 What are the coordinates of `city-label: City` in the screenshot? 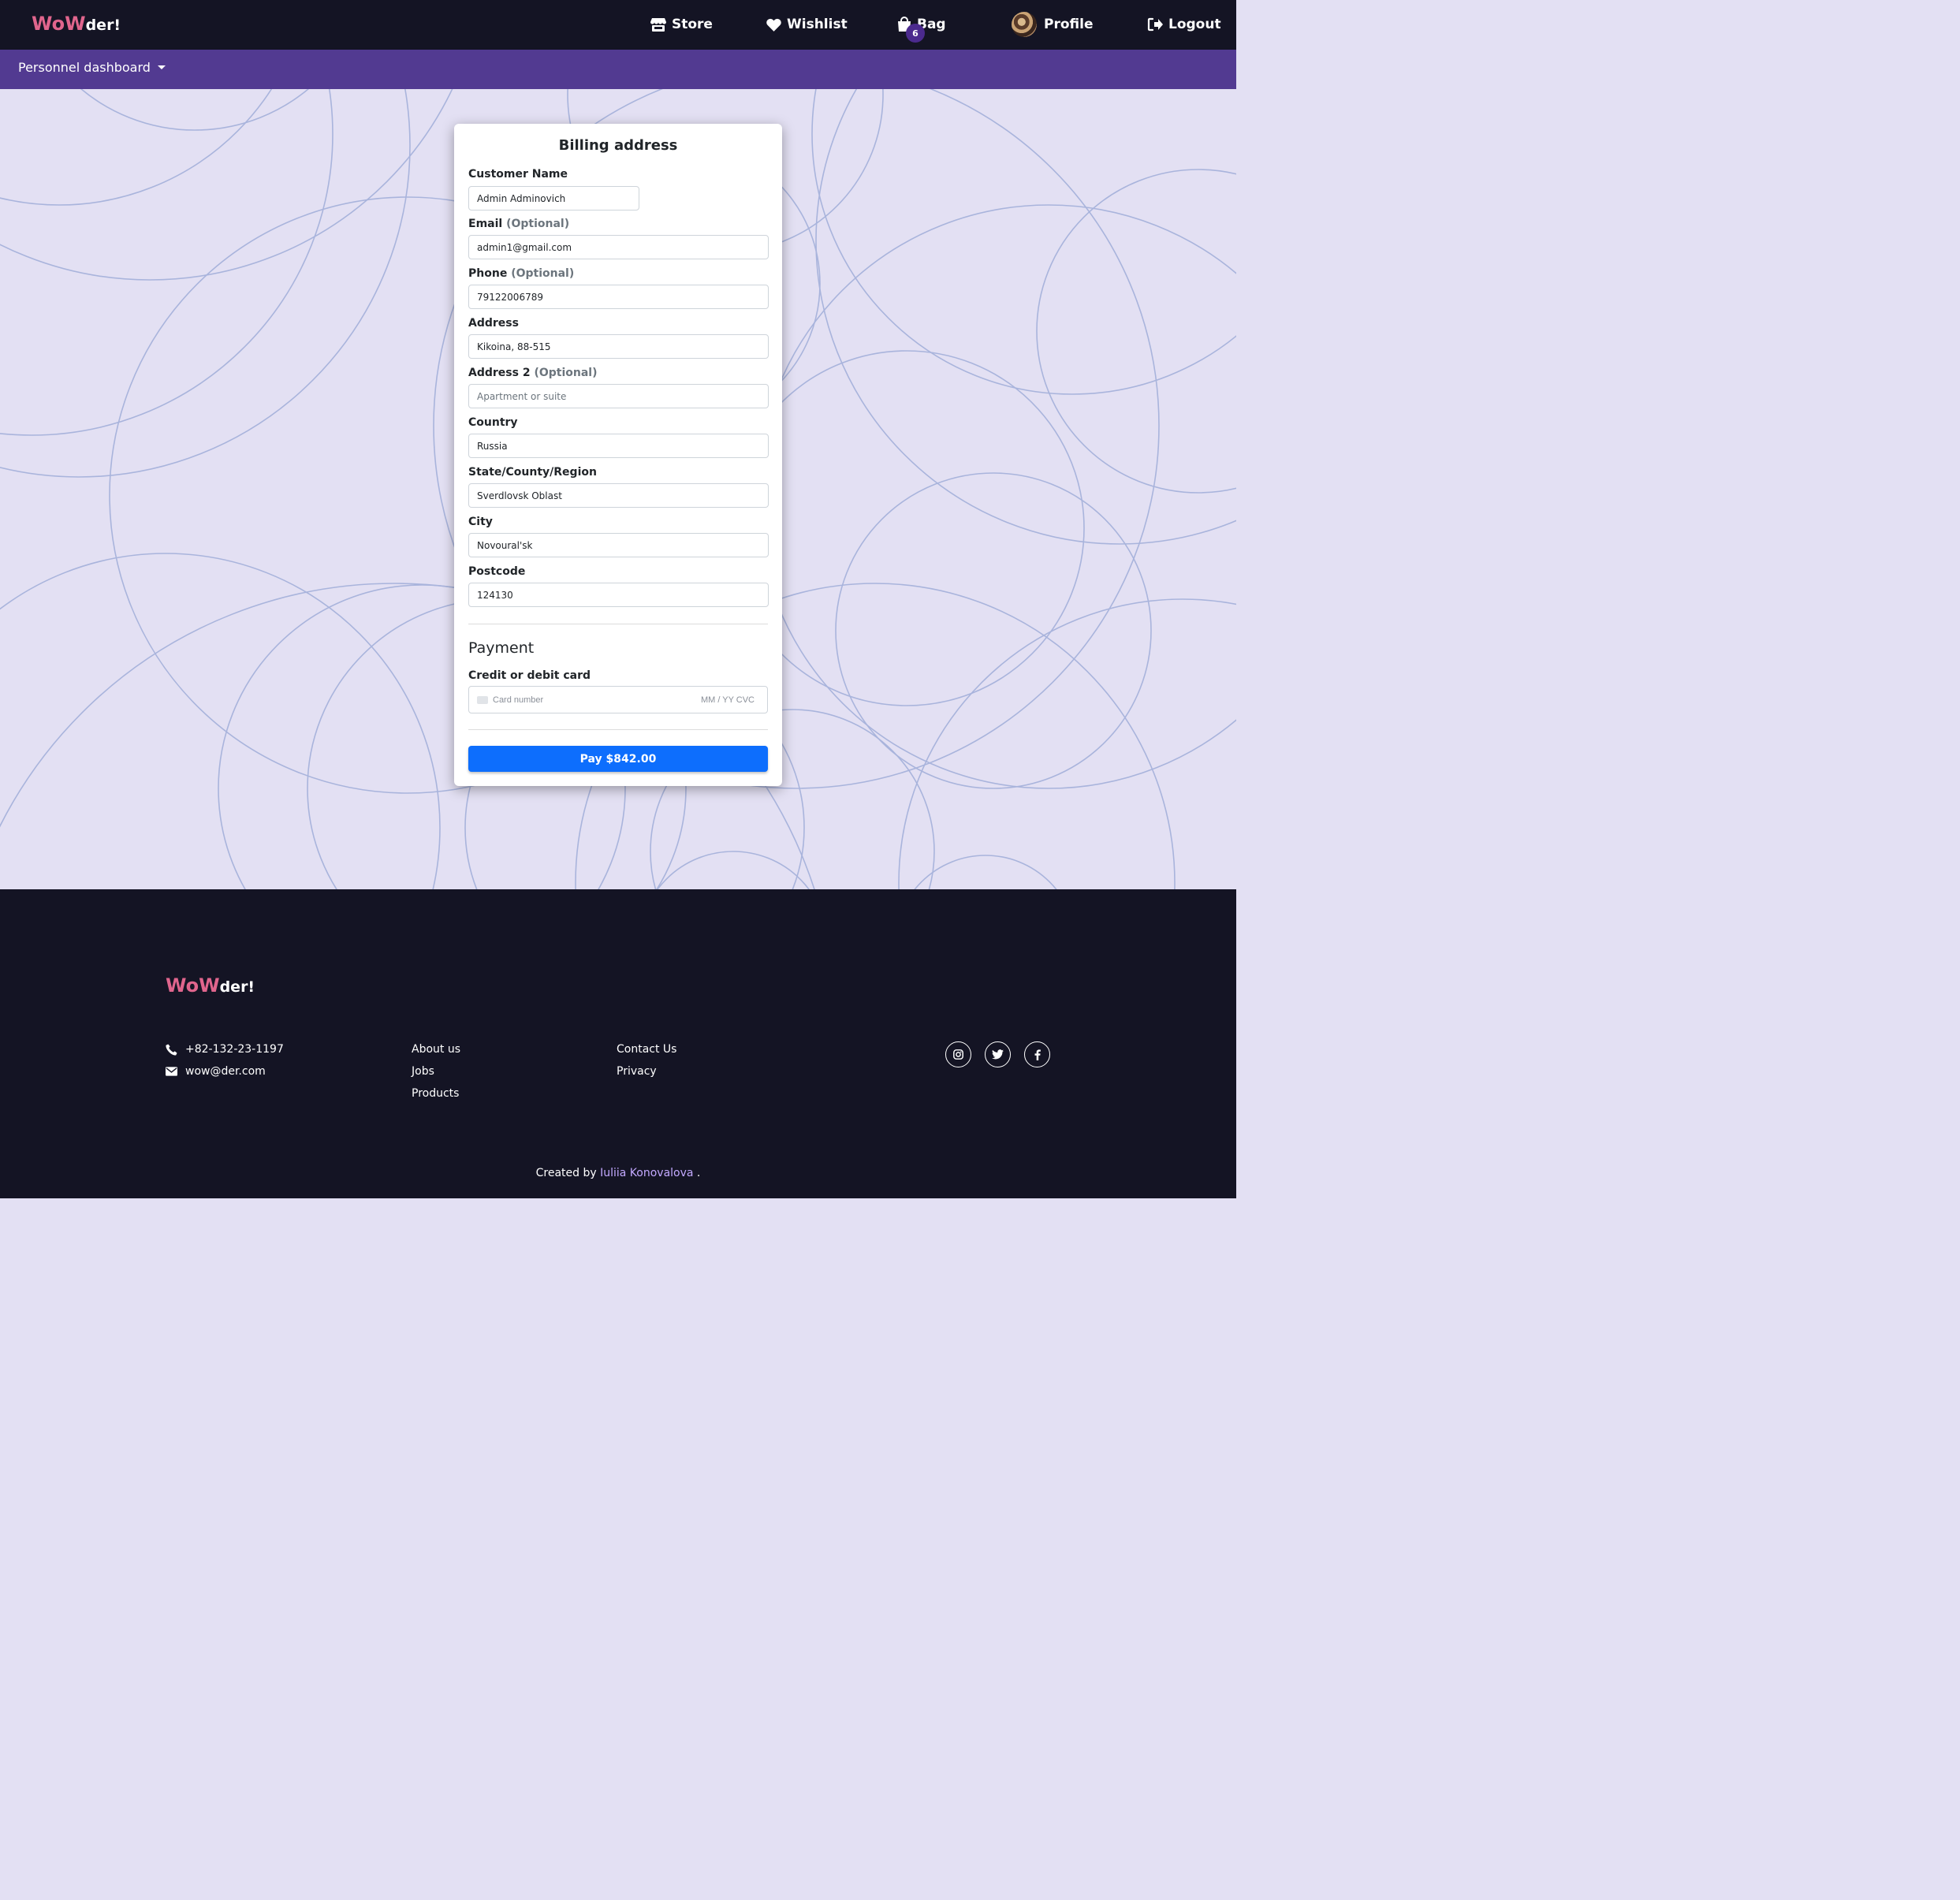 It's located at (480, 522).